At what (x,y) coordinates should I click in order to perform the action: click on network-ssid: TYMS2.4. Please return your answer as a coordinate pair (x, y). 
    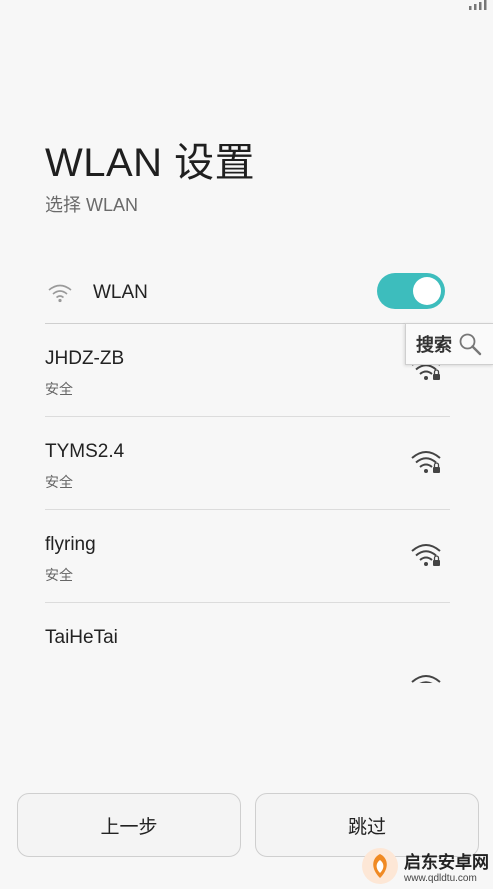
    Looking at the image, I should click on (85, 451).